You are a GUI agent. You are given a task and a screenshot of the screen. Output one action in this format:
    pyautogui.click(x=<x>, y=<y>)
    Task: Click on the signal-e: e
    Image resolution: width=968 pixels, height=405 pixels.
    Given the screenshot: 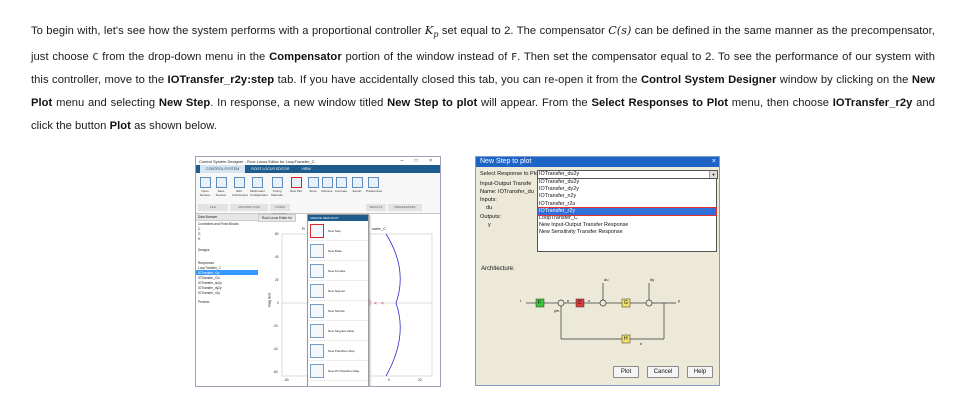 What is the action you would take?
    pyautogui.click(x=568, y=300)
    